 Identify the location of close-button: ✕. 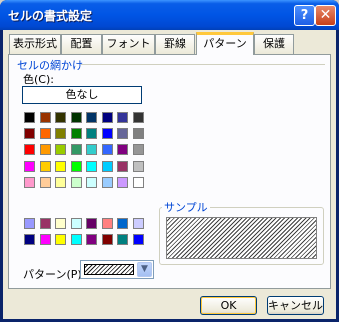
(325, 15).